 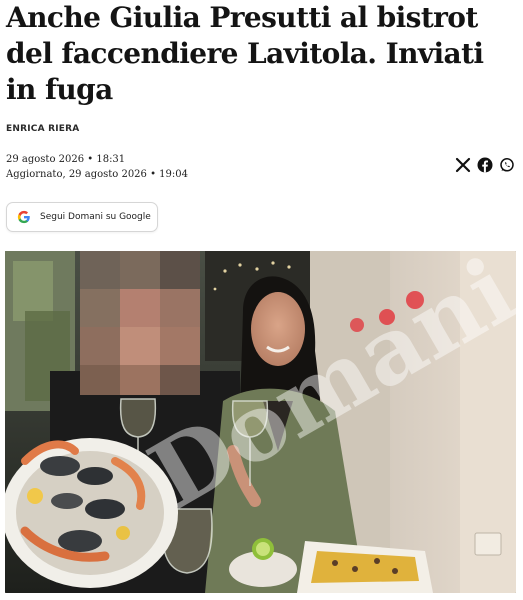 What do you see at coordinates (23, 217) in the screenshot?
I see `google-icon` at bounding box center [23, 217].